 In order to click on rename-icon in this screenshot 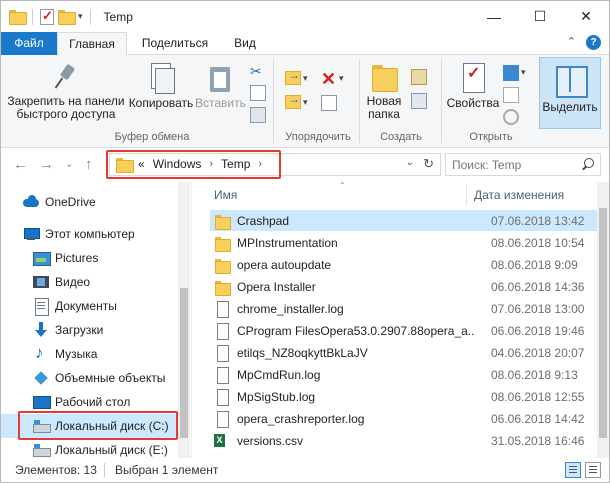, I will do `click(329, 103)`.